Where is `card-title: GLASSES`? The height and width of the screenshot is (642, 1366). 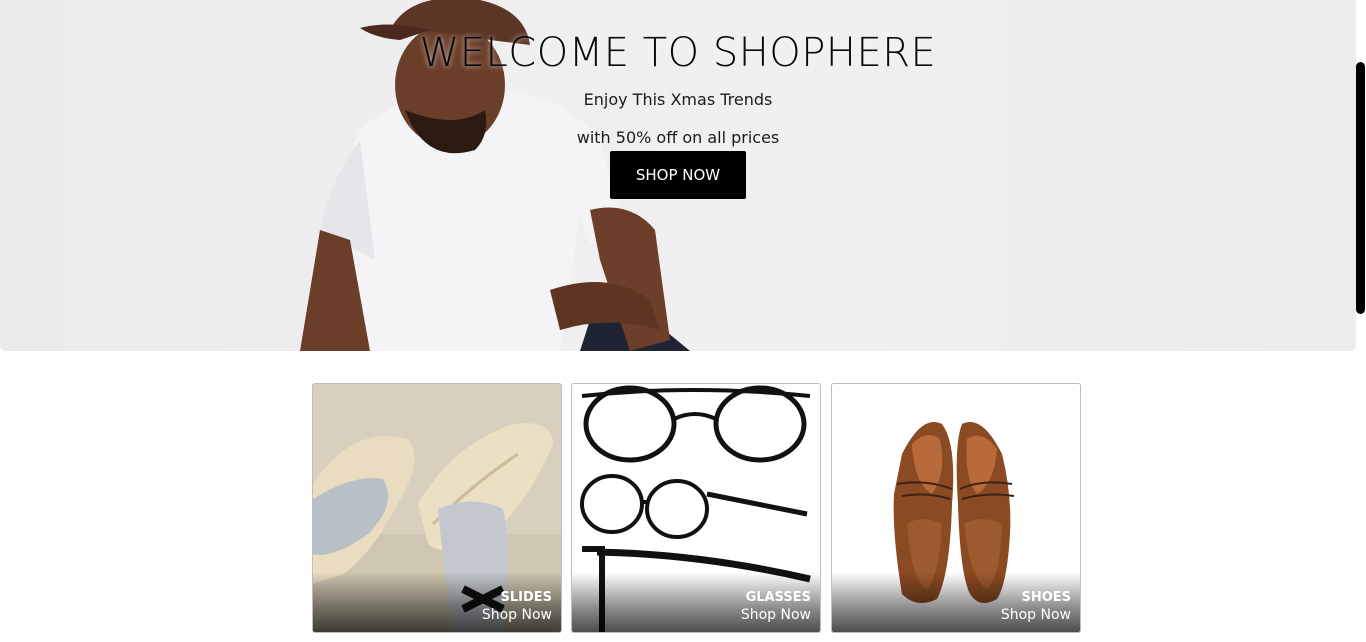 card-title: GLASSES is located at coordinates (778, 597).